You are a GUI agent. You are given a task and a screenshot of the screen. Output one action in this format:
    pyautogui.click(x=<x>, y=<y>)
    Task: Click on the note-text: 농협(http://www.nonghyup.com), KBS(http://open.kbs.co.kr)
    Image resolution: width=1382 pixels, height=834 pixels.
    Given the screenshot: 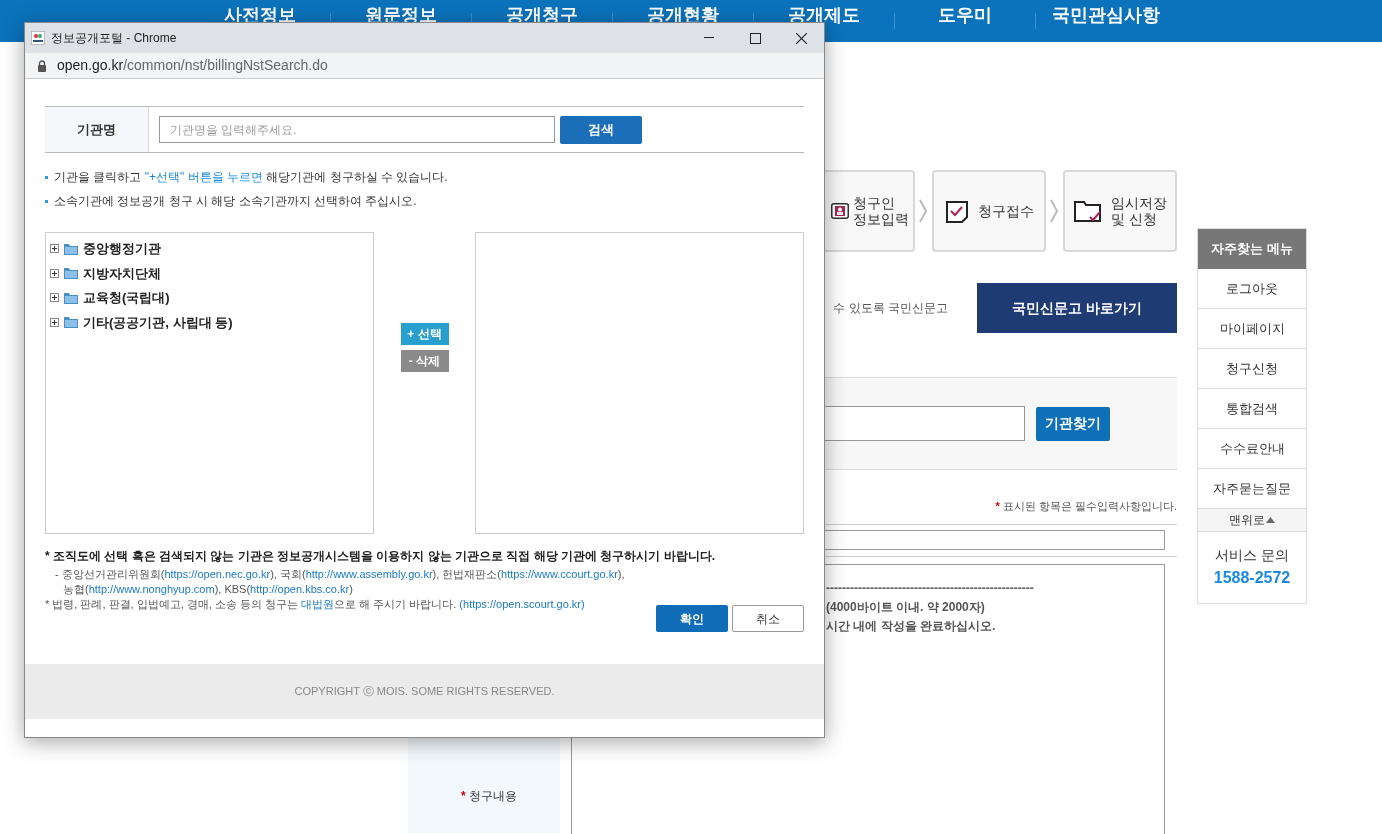 What is the action you would take?
    pyautogui.click(x=208, y=589)
    